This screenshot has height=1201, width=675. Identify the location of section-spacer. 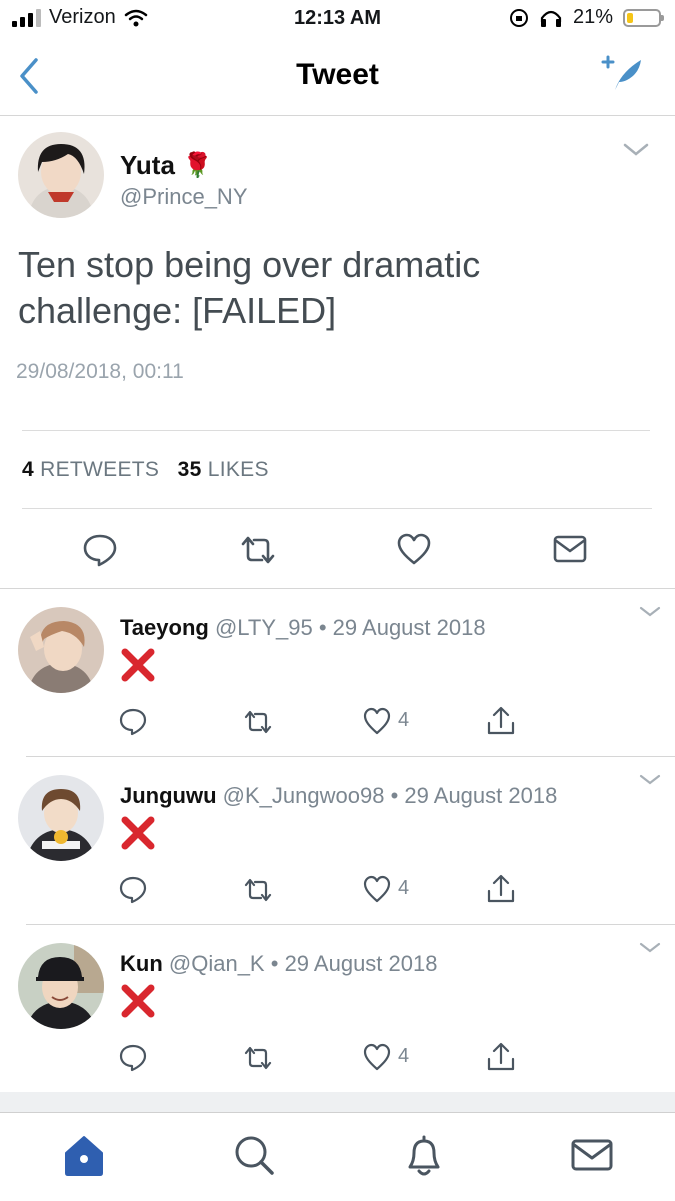
(337, 1102).